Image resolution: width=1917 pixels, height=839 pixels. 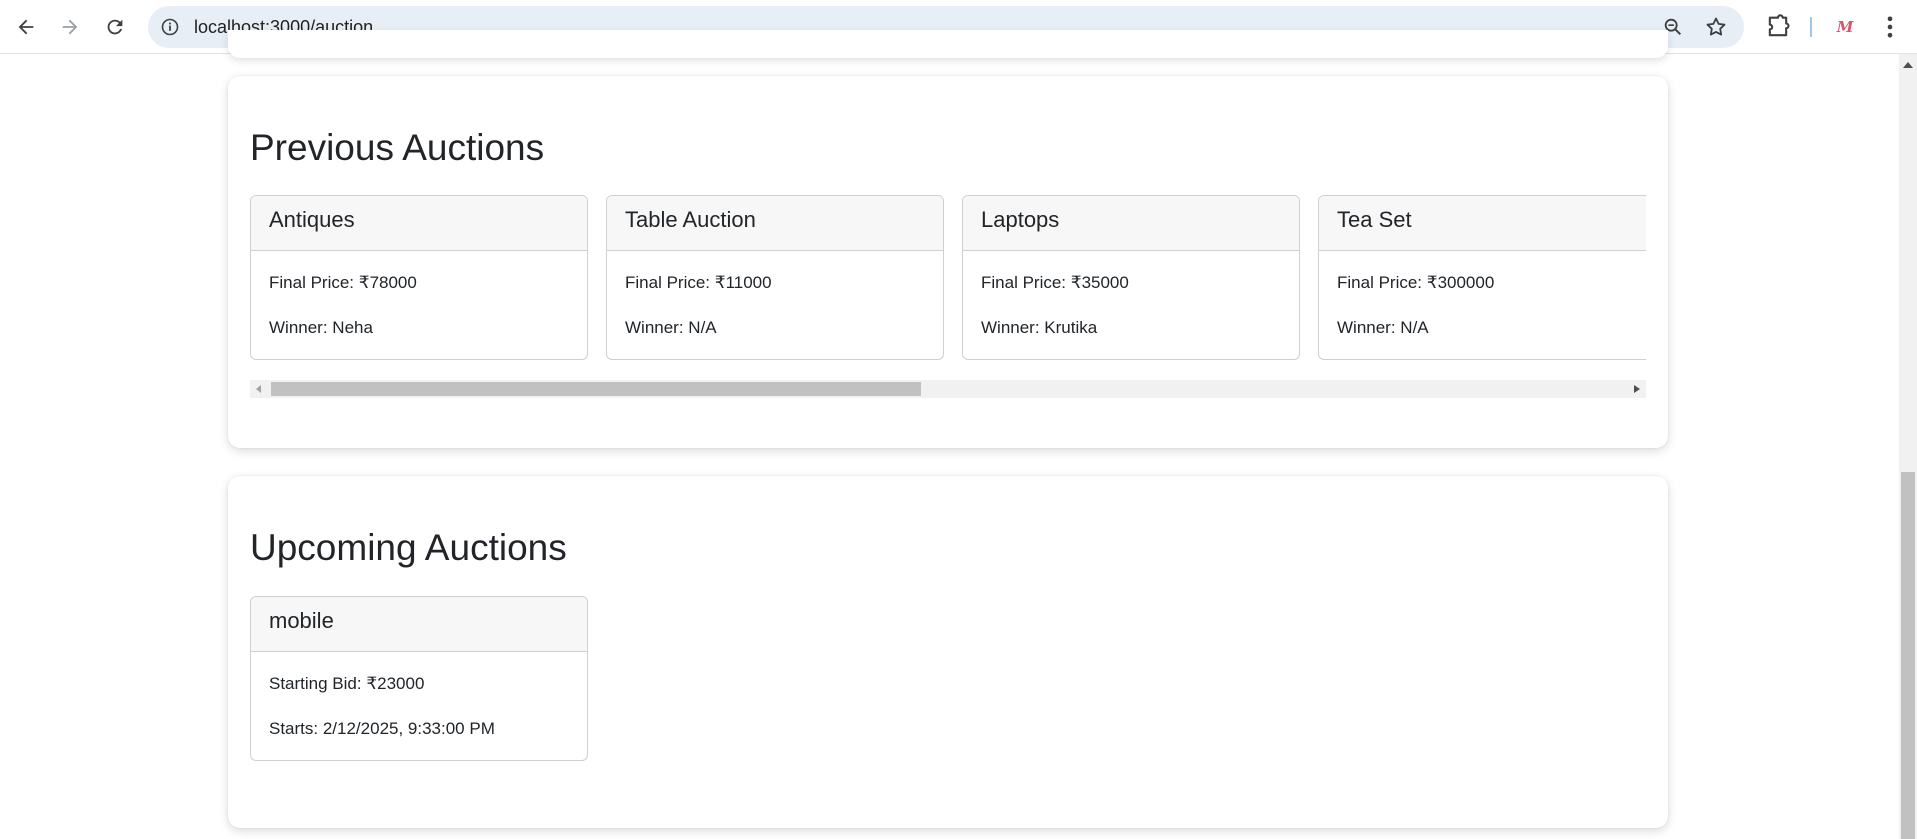 What do you see at coordinates (382, 728) in the screenshot?
I see `start-time: Starts: 2/12/2025, 9:33:00 PM` at bounding box center [382, 728].